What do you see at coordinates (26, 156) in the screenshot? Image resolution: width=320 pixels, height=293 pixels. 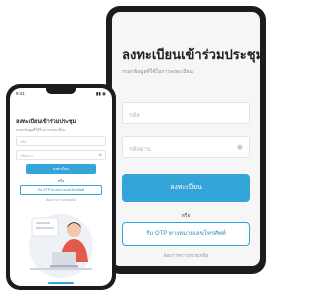 I see `phone-password-input-placeholder: รหัสผ่าน` at bounding box center [26, 156].